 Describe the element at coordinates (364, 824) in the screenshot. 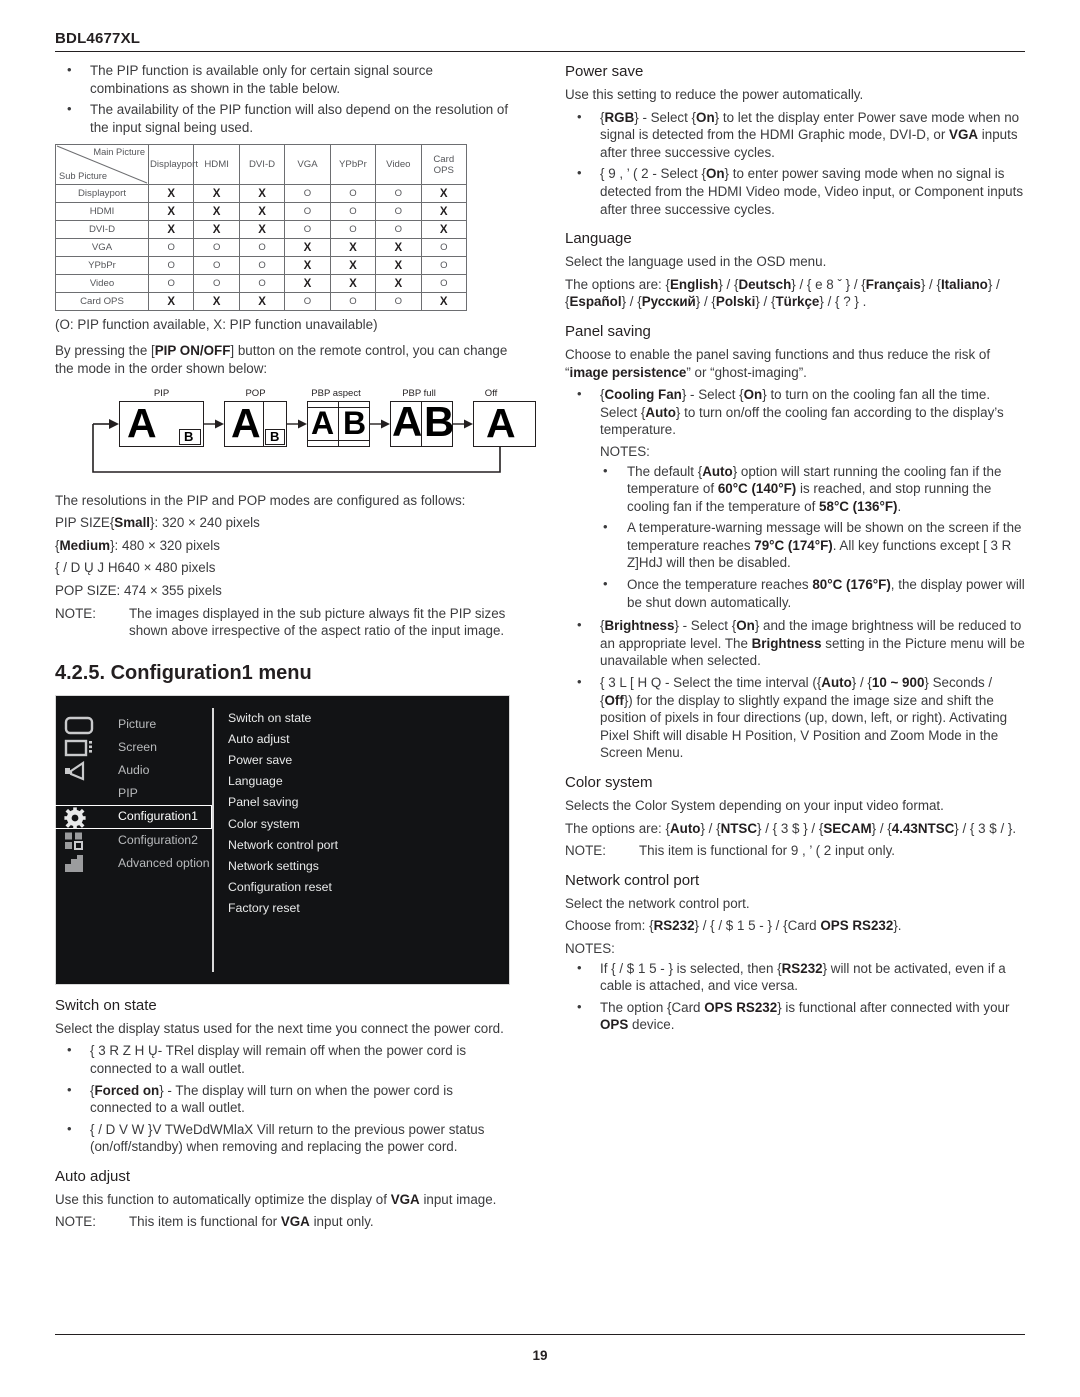

I see `osd-option-color-system: Color system` at that location.